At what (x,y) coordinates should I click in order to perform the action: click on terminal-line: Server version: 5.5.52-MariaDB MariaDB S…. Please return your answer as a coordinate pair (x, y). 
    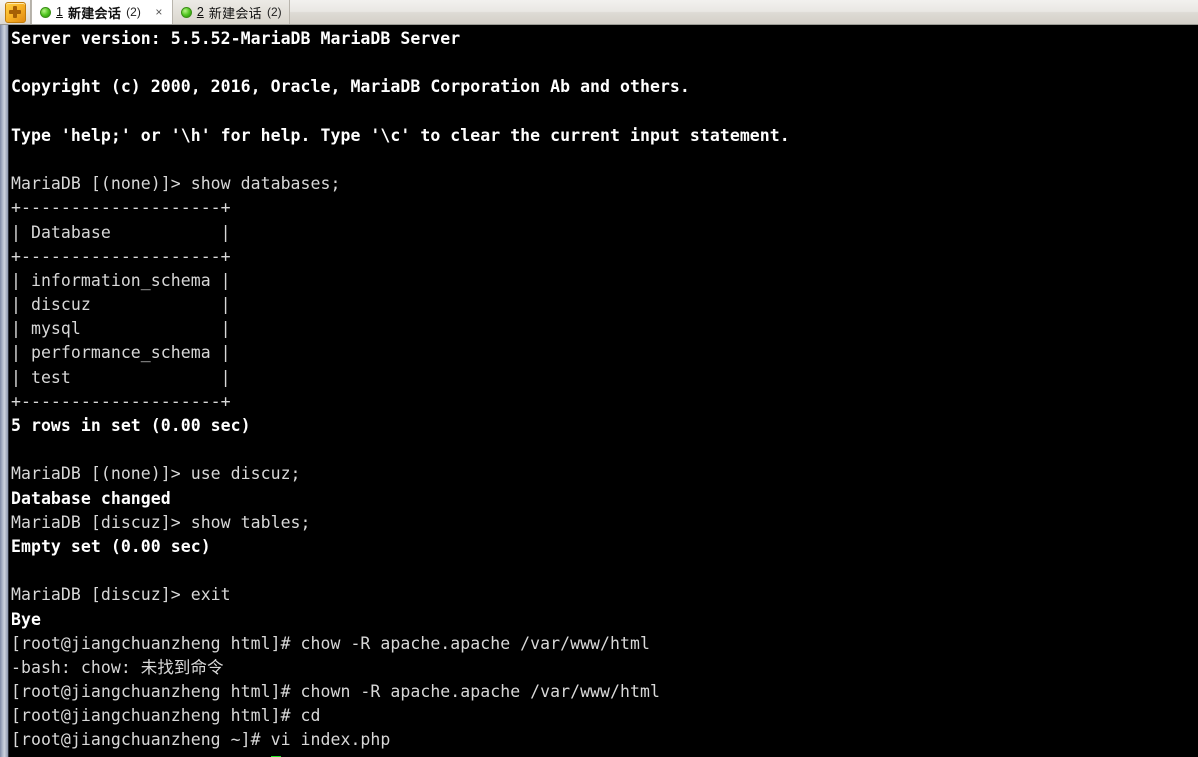
    Looking at the image, I should click on (236, 38).